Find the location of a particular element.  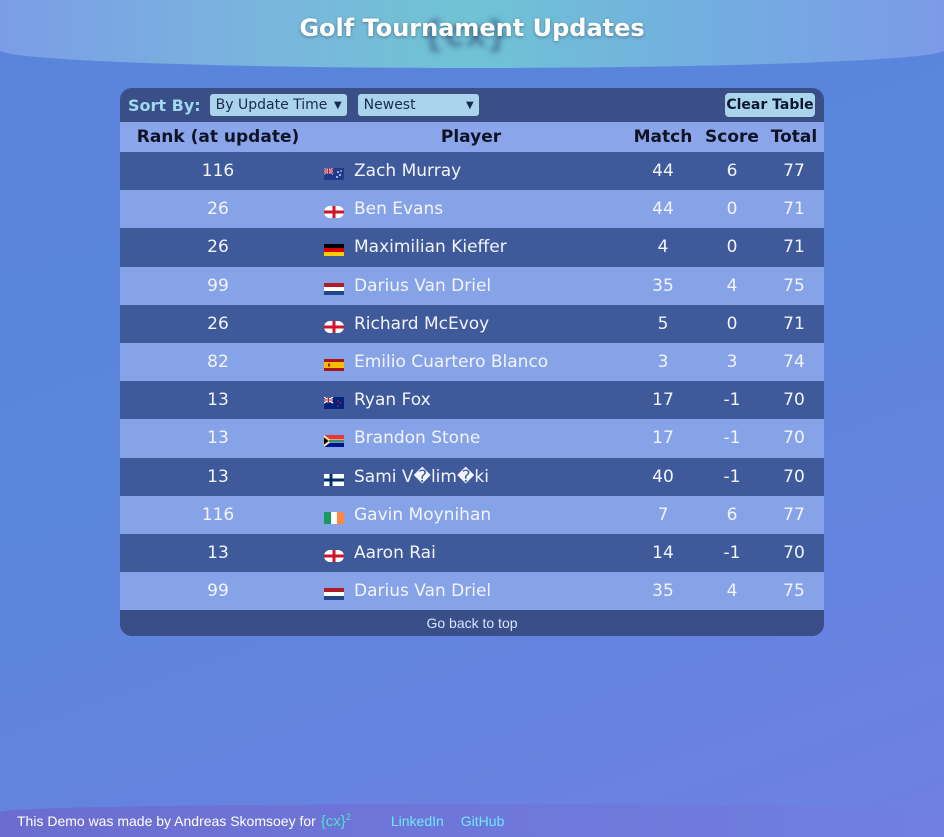

cx-logo: {cx}2 is located at coordinates (336, 821).